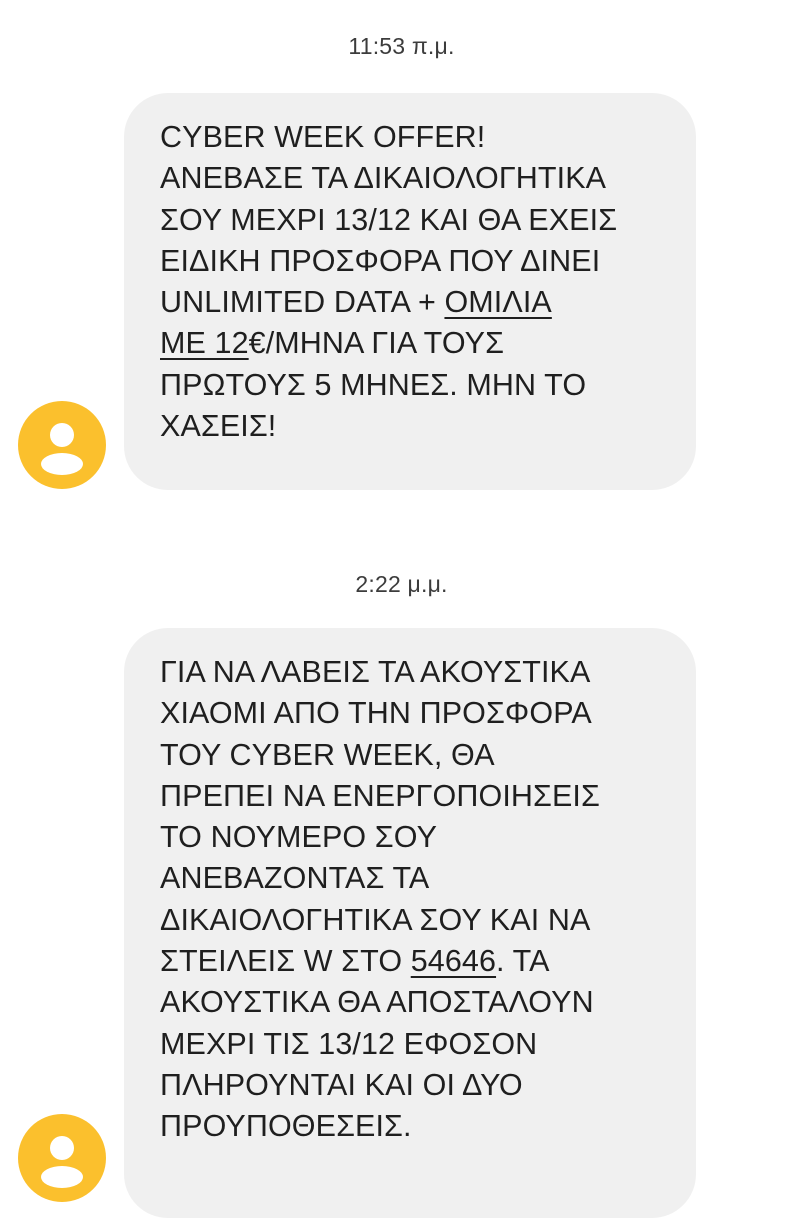 The image size is (803, 1218). What do you see at coordinates (401, 46) in the screenshot?
I see `message-timestamp: 11:53 π.μ.` at bounding box center [401, 46].